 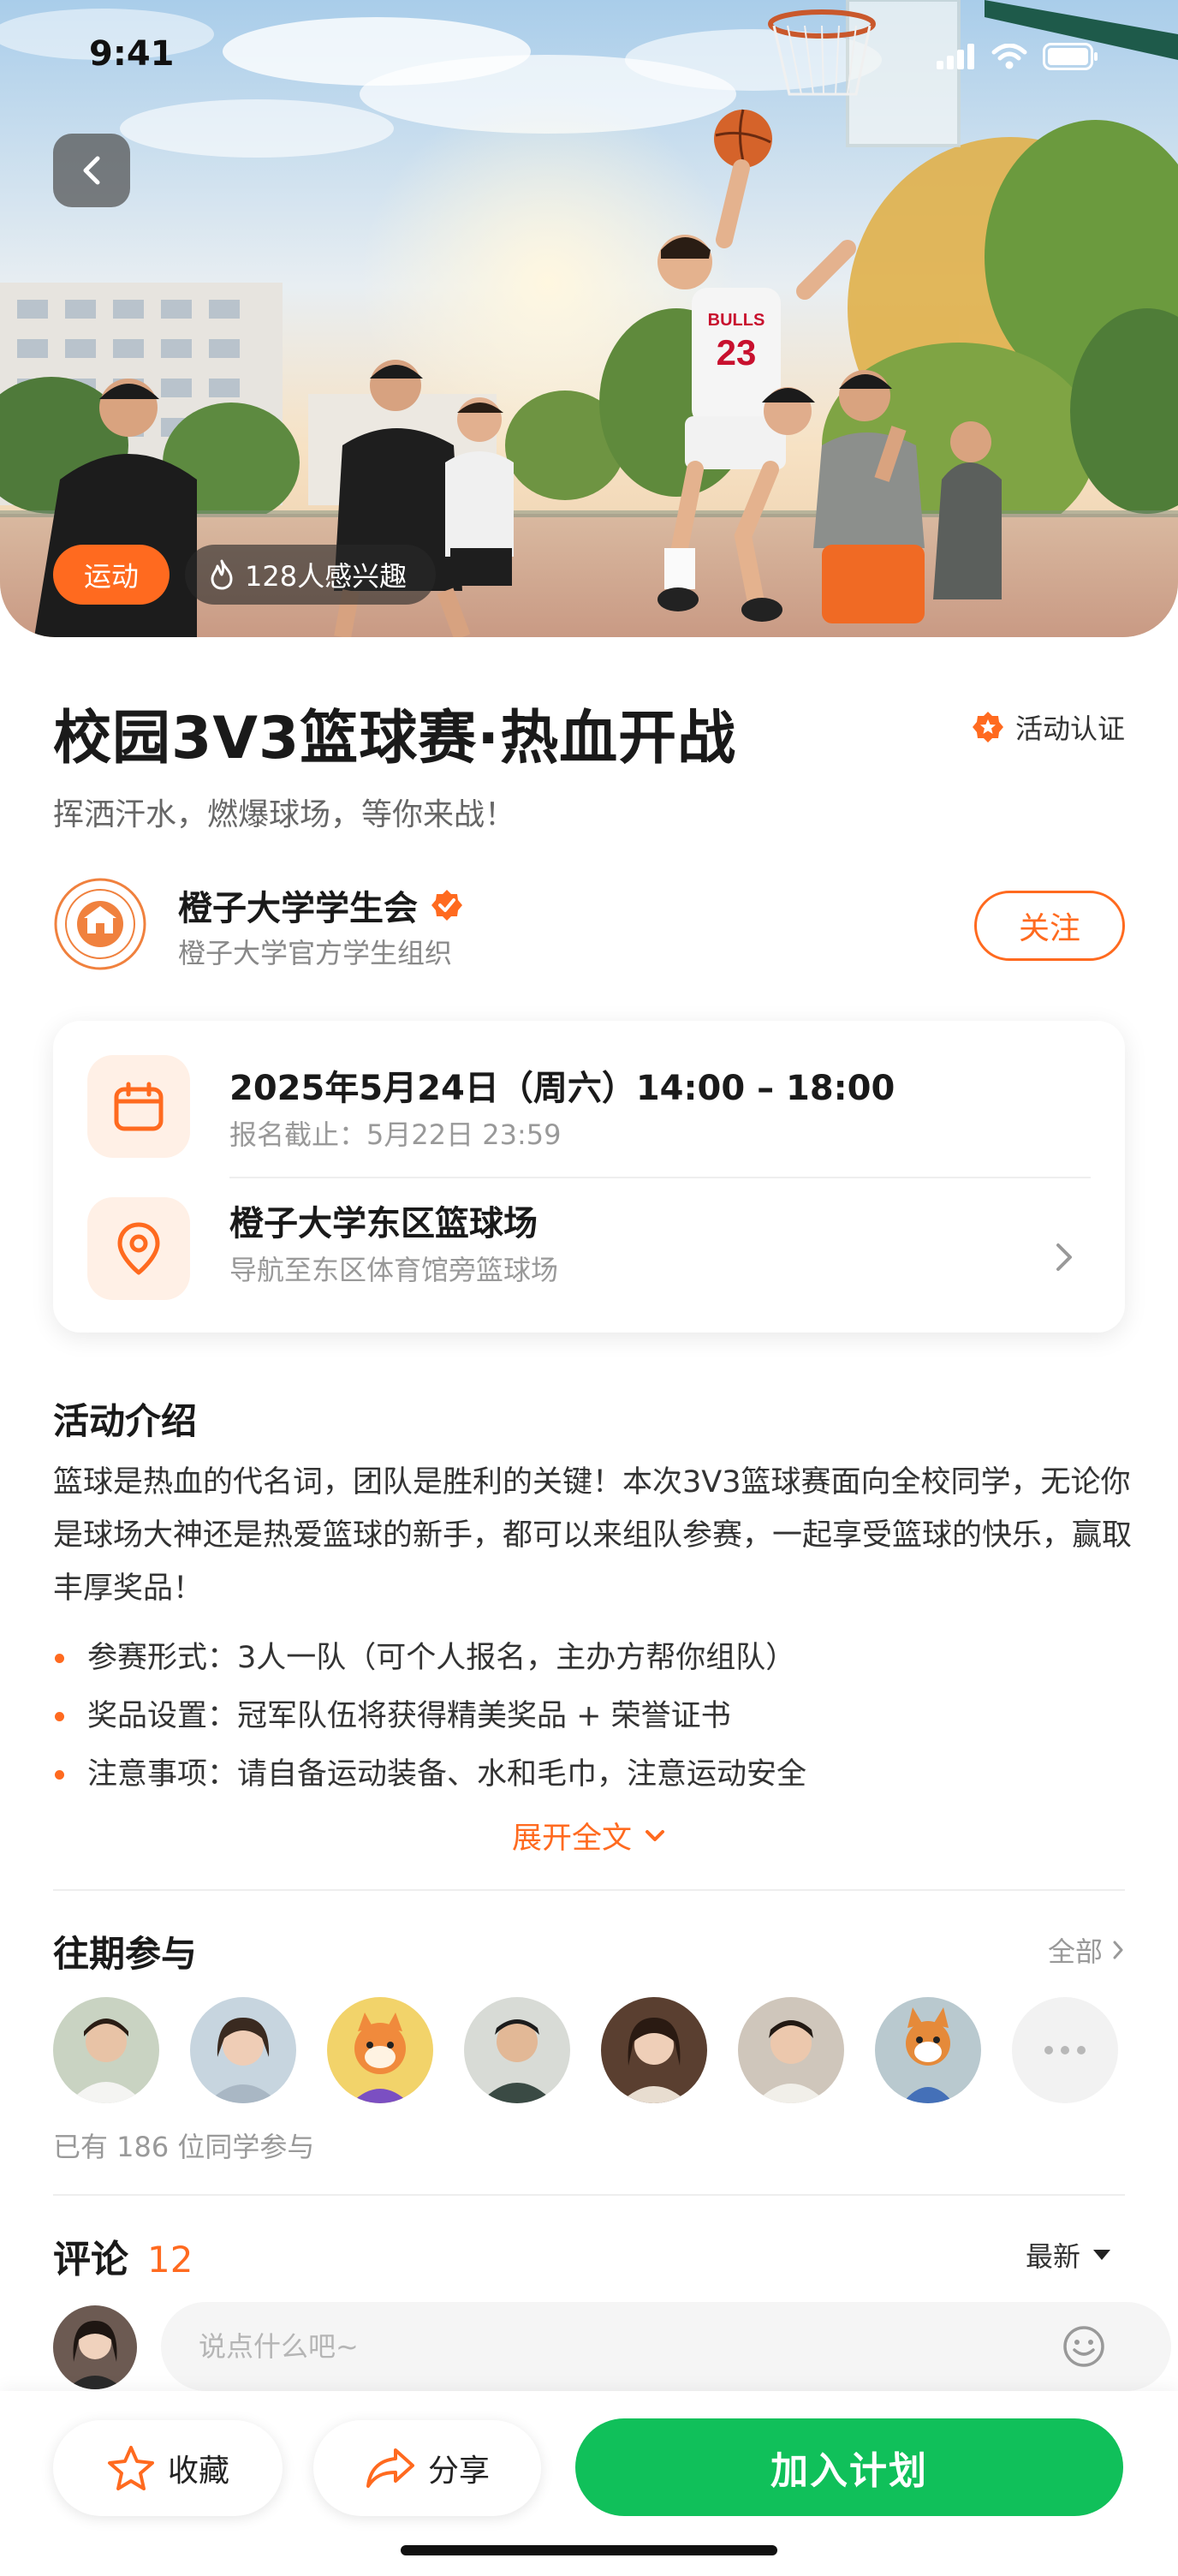 What do you see at coordinates (222, 574) in the screenshot?
I see `flame-icon` at bounding box center [222, 574].